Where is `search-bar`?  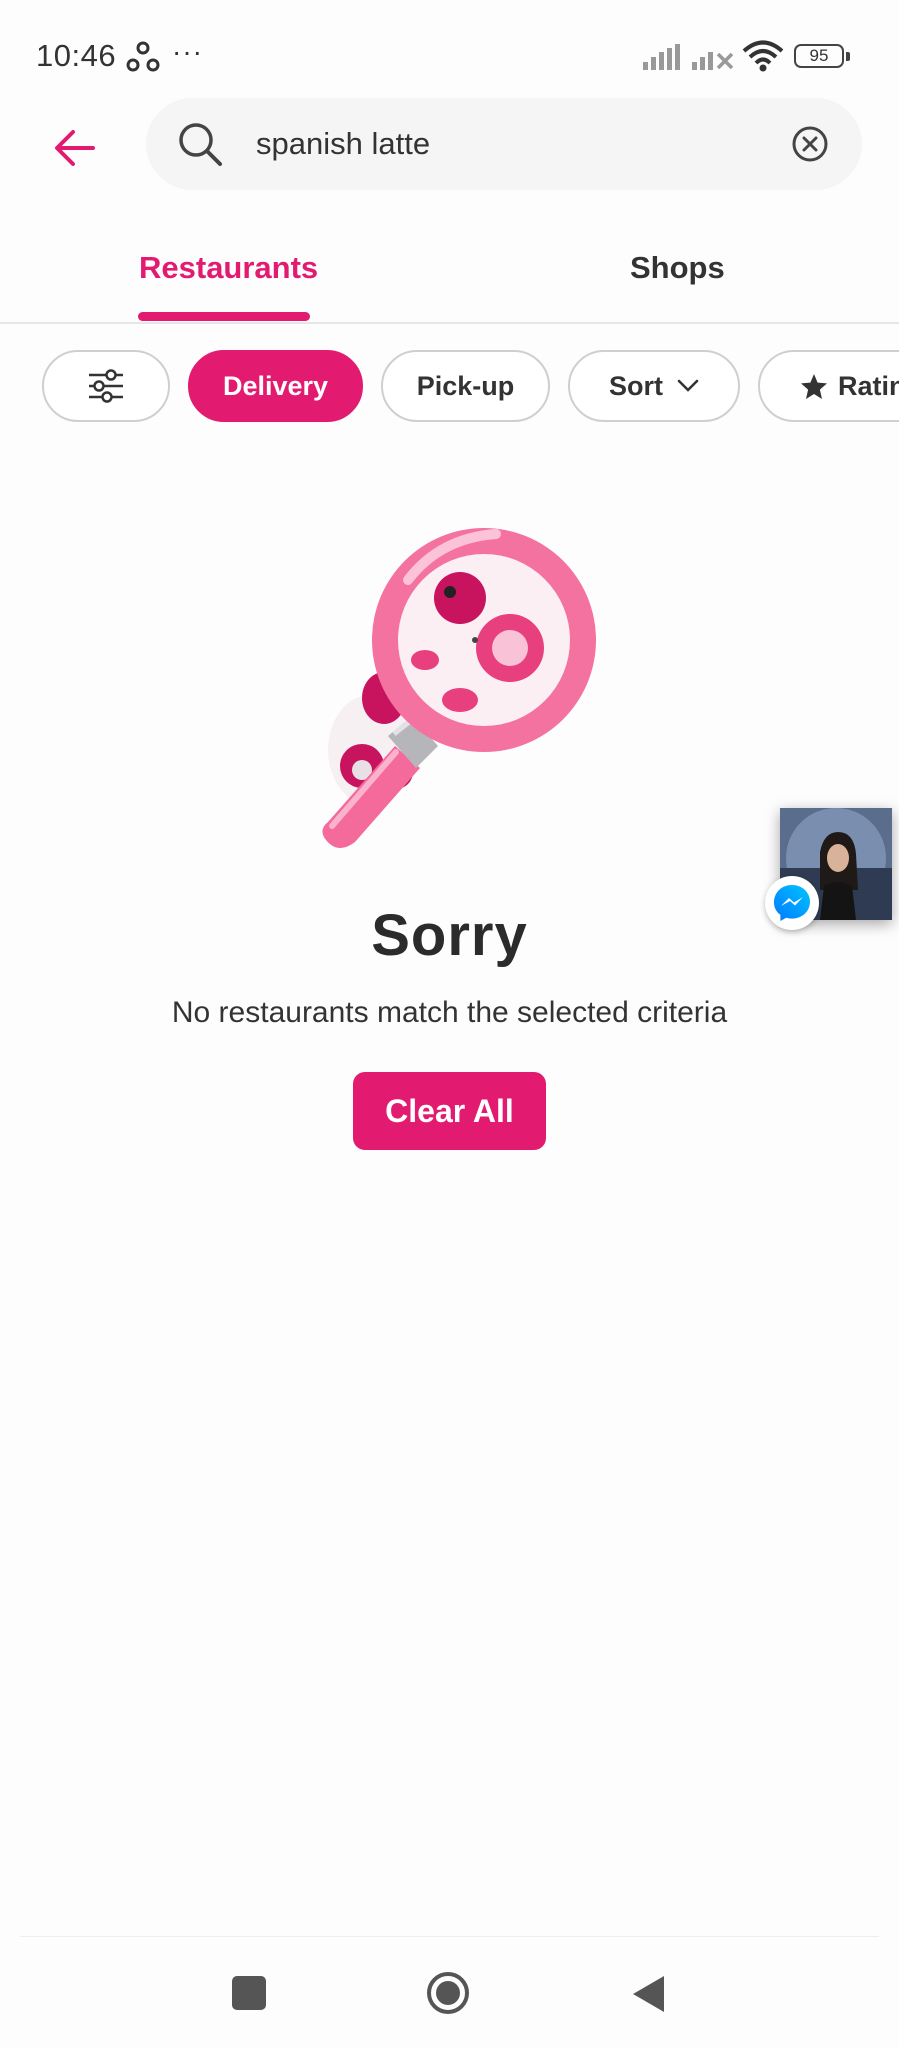 search-bar is located at coordinates (504, 144).